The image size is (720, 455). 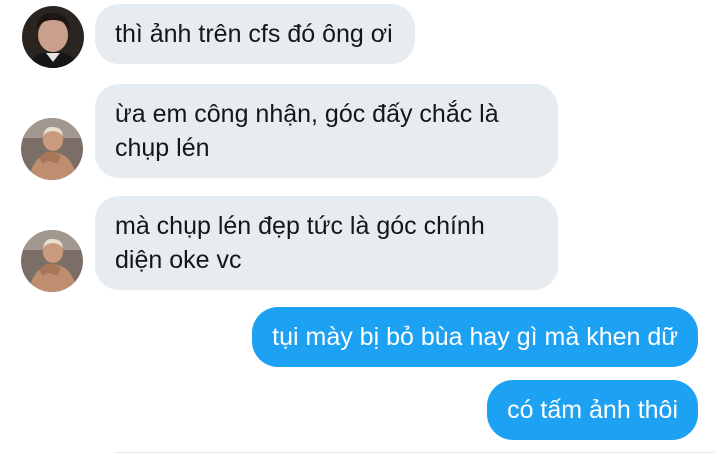 I want to click on message-bubble: có tấm ảnh thôi, so click(x=592, y=410).